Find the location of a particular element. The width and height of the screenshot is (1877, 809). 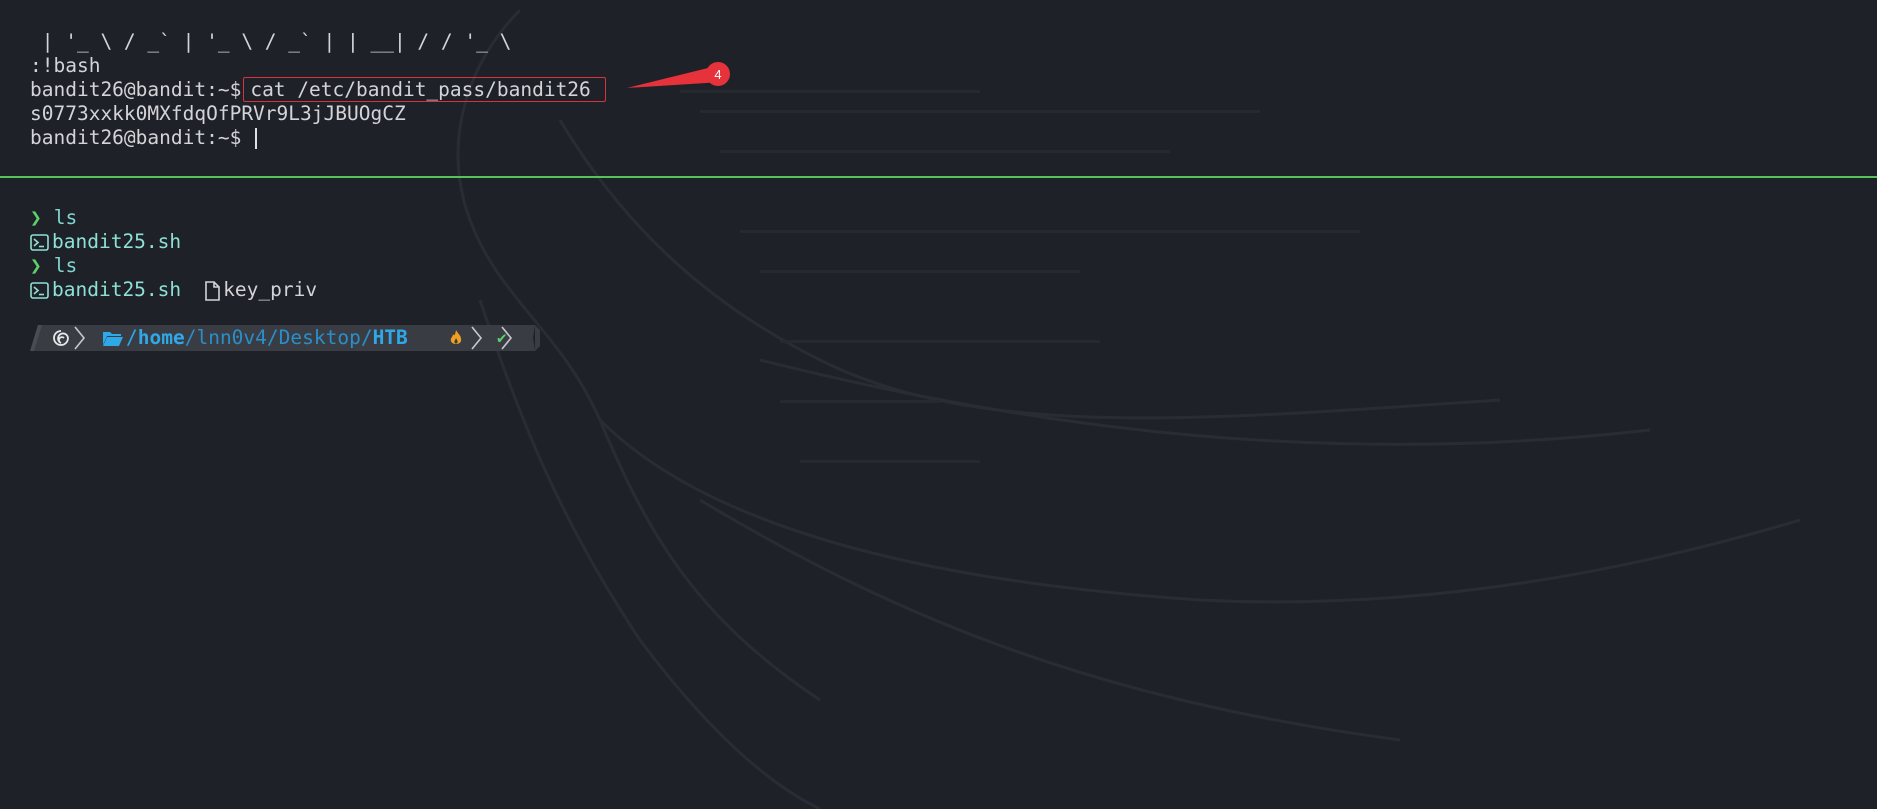

file-key-priv: key_priv is located at coordinates (270, 289).